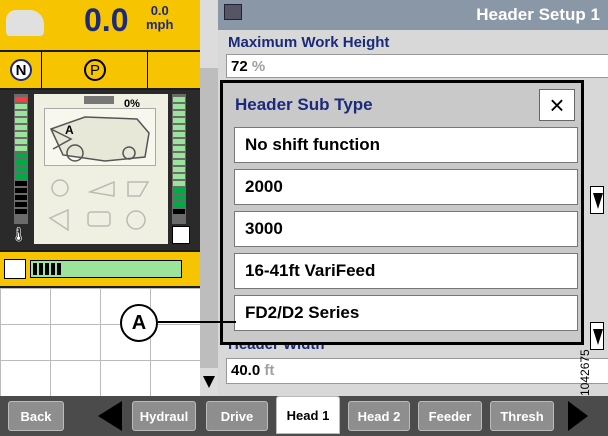 The width and height of the screenshot is (608, 436). Describe the element at coordinates (209, 381) in the screenshot. I see `scroll-down-icon` at that location.